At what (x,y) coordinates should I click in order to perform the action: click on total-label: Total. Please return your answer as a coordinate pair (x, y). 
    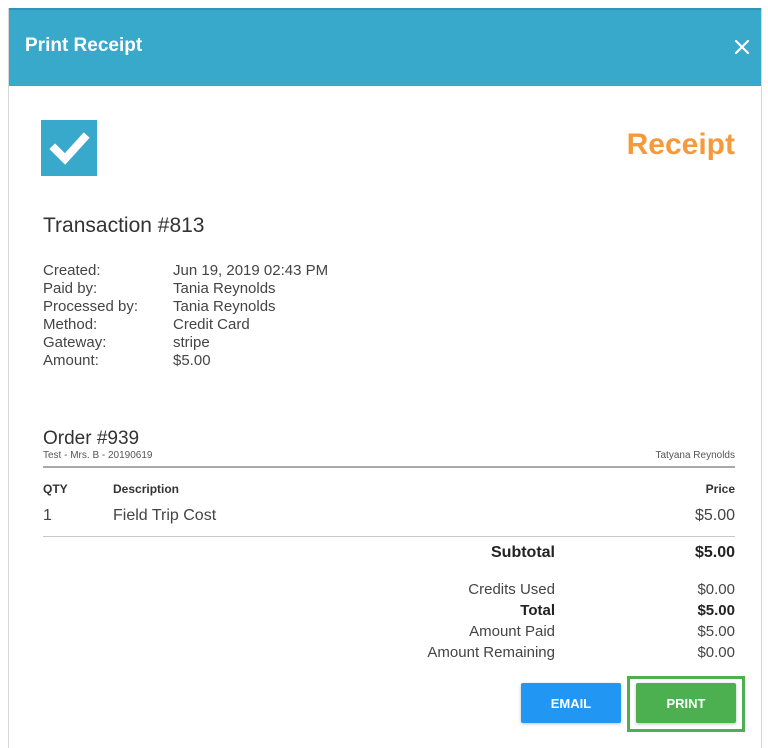
    Looking at the image, I should click on (537, 610).